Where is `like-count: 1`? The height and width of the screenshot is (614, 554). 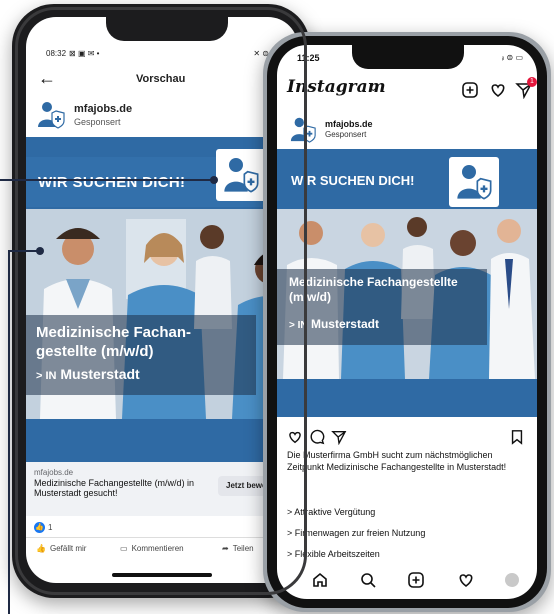 like-count: 1 is located at coordinates (50, 527).